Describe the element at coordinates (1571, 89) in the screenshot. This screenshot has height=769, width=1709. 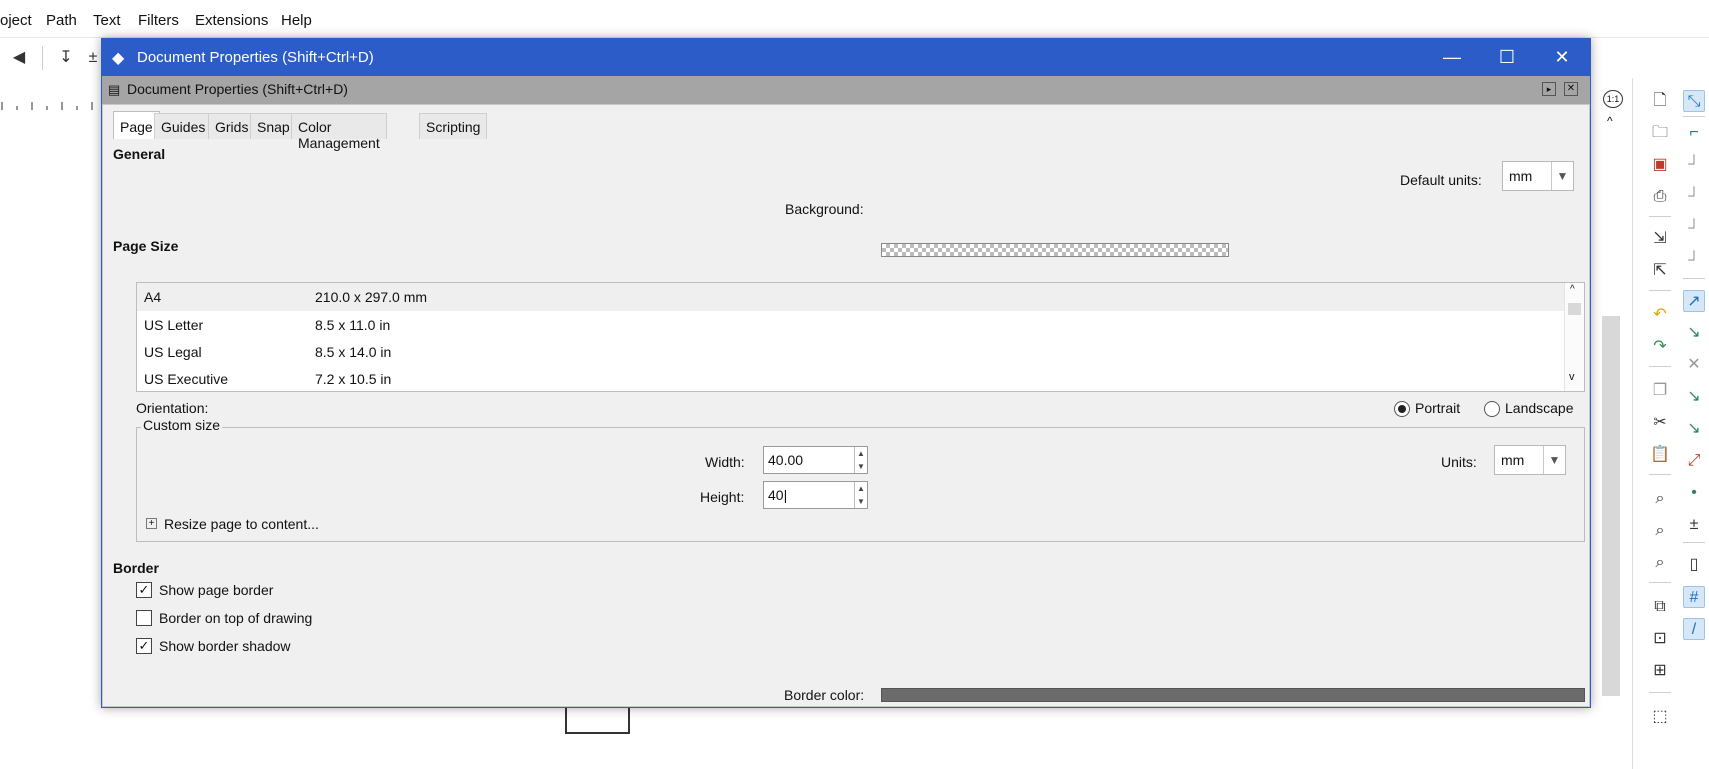
I see `panel-close-icon: ✕` at that location.